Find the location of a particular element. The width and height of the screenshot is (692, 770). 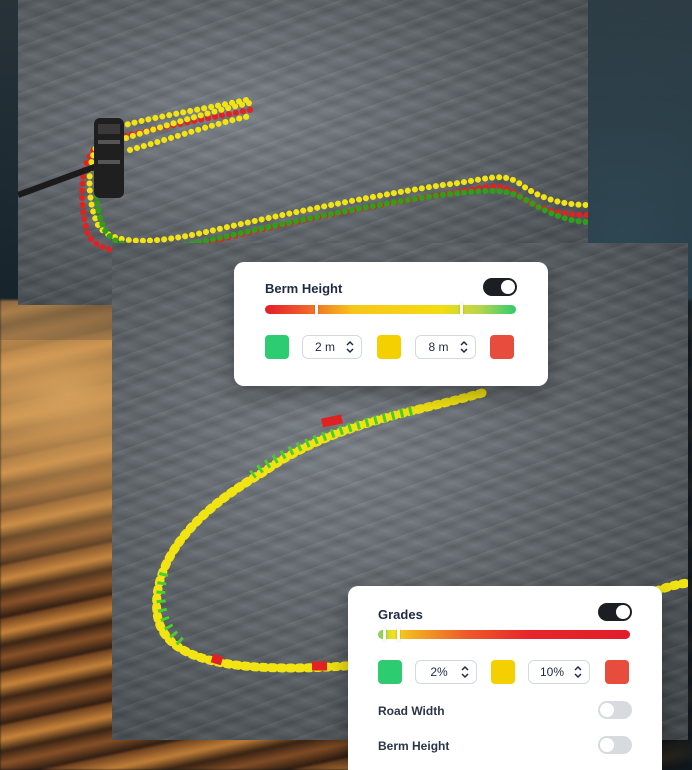

berm-gradient-marker-high is located at coordinates (461, 309).